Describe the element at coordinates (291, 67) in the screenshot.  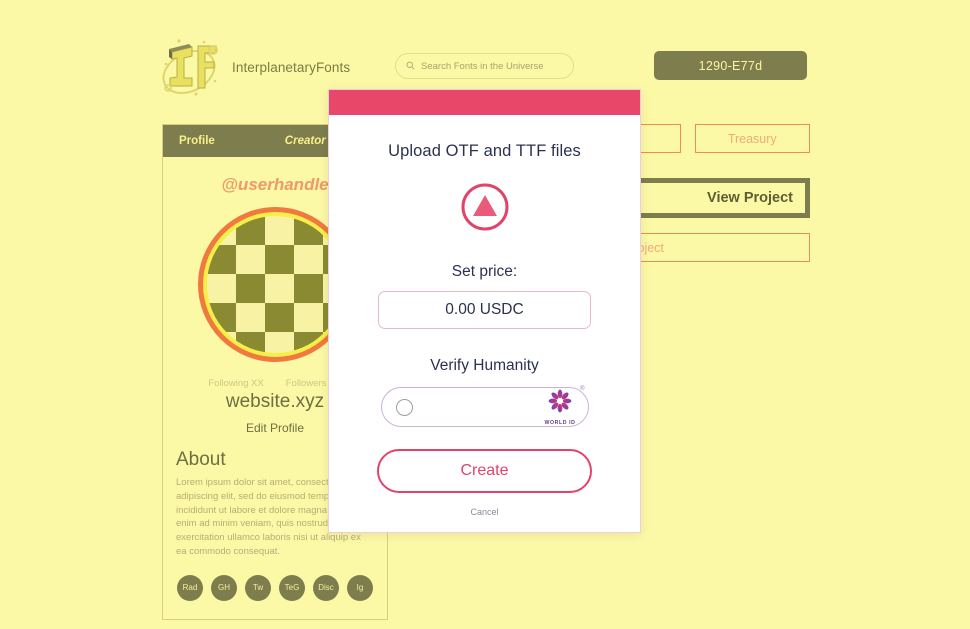
I see `brand-name: InterplanetaryFonts` at that location.